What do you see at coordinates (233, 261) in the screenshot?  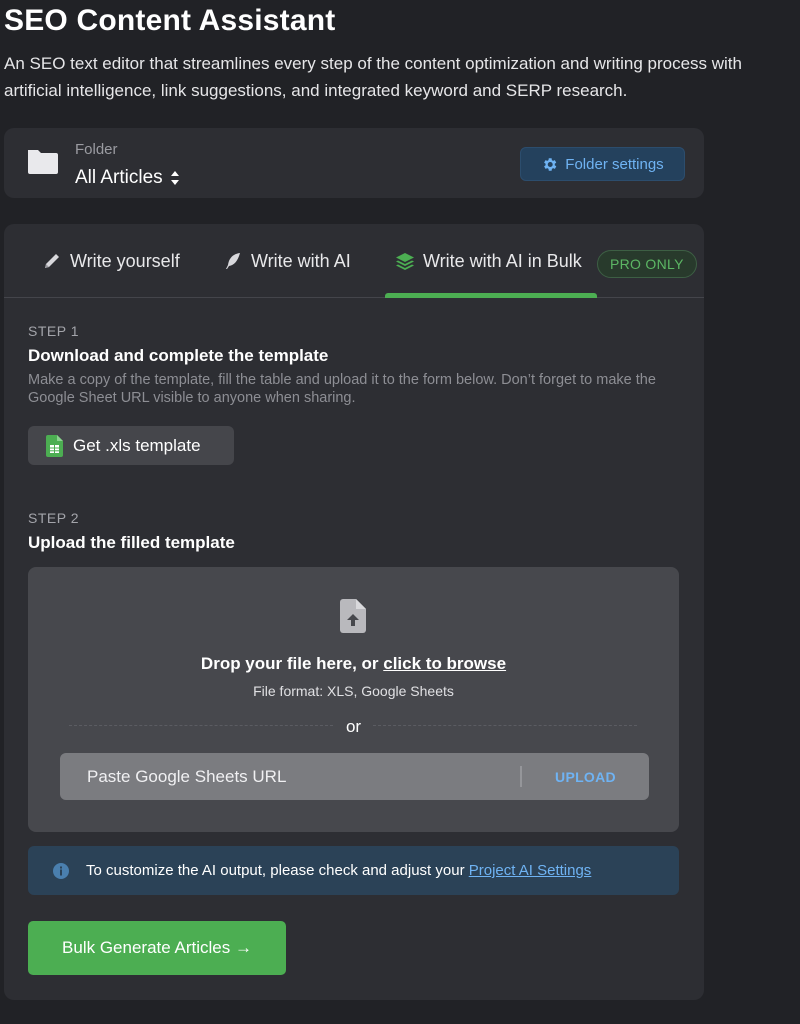 I see `quill-icon` at bounding box center [233, 261].